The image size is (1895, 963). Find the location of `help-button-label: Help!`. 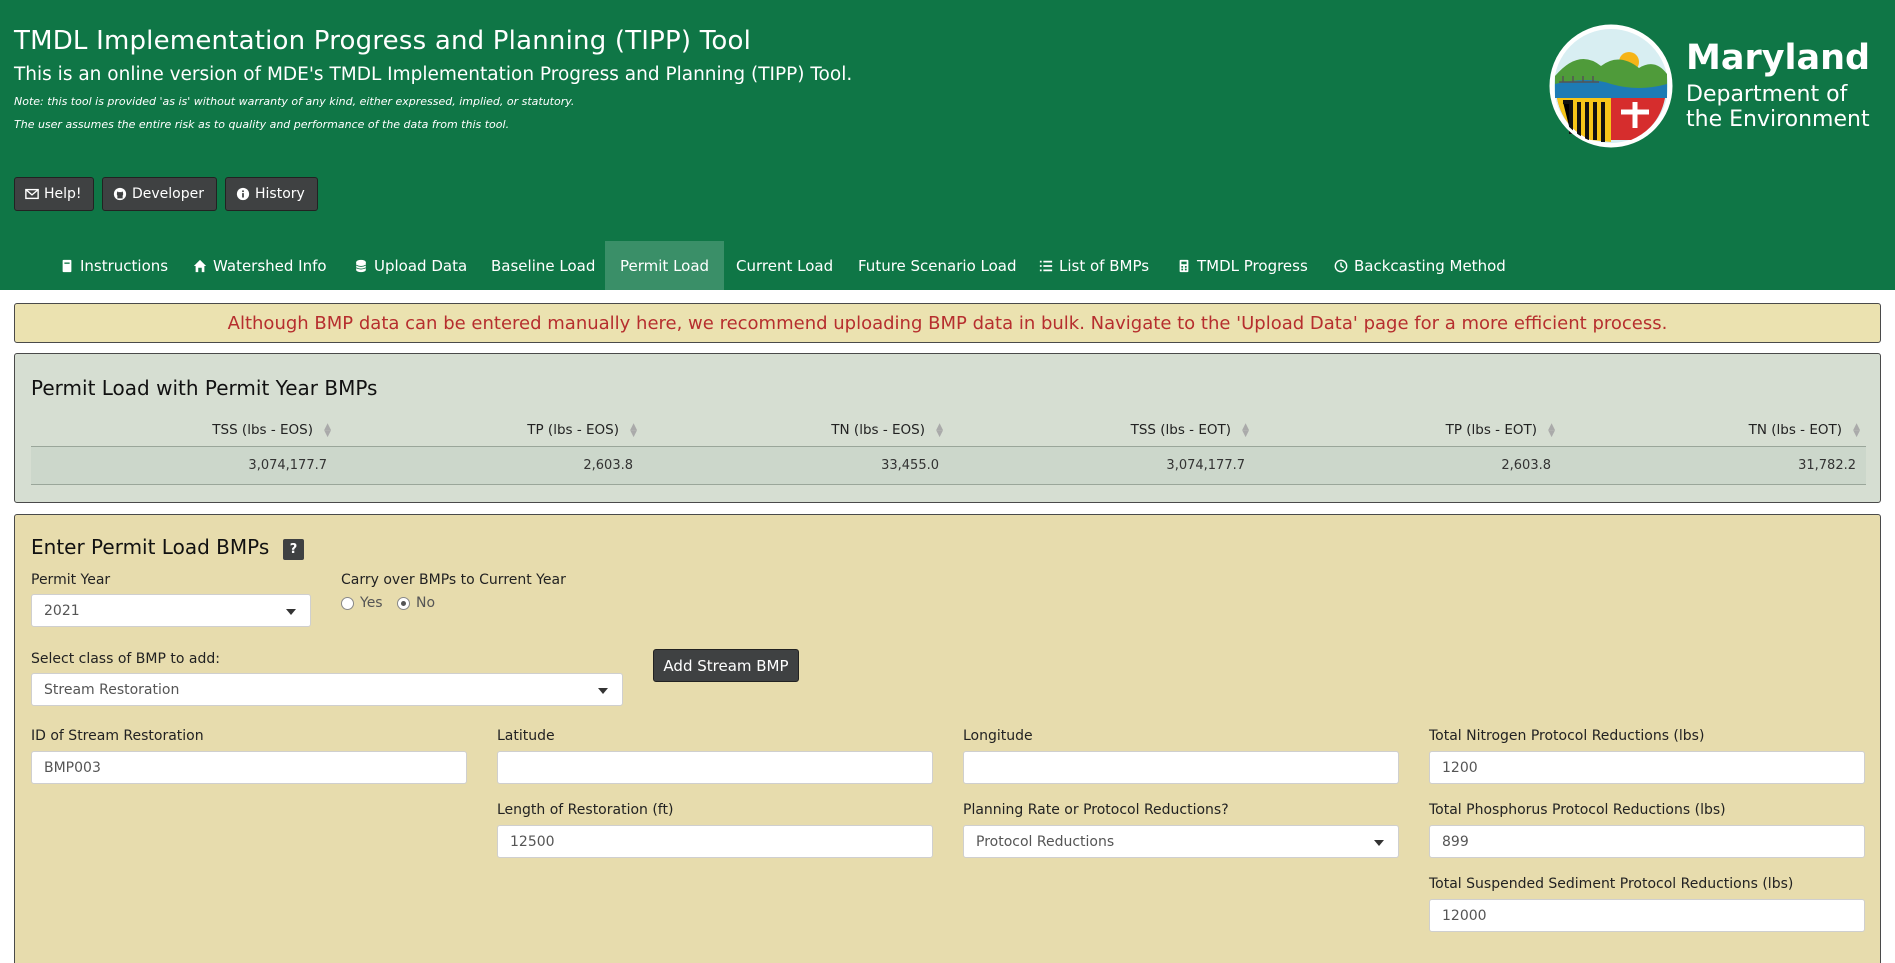

help-button-label: Help! is located at coordinates (63, 194).